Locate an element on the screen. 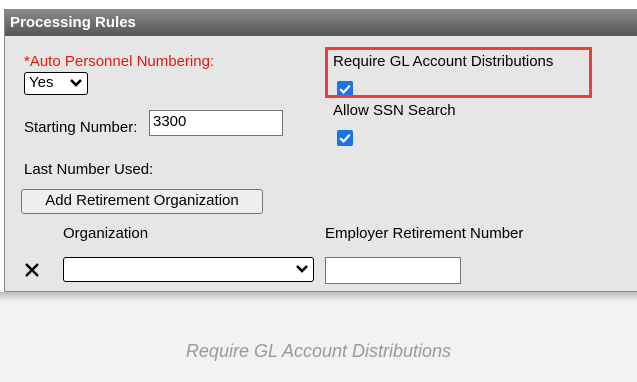 The width and height of the screenshot is (637, 382). organization-select is located at coordinates (188, 269).